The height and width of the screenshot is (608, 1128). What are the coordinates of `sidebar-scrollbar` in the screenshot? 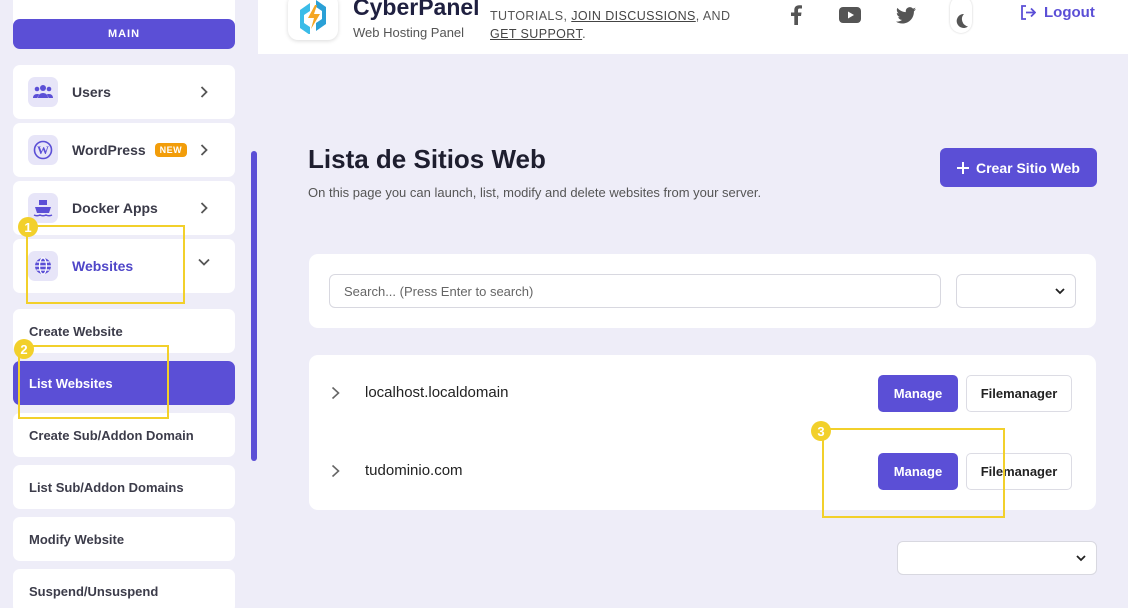 It's located at (254, 306).